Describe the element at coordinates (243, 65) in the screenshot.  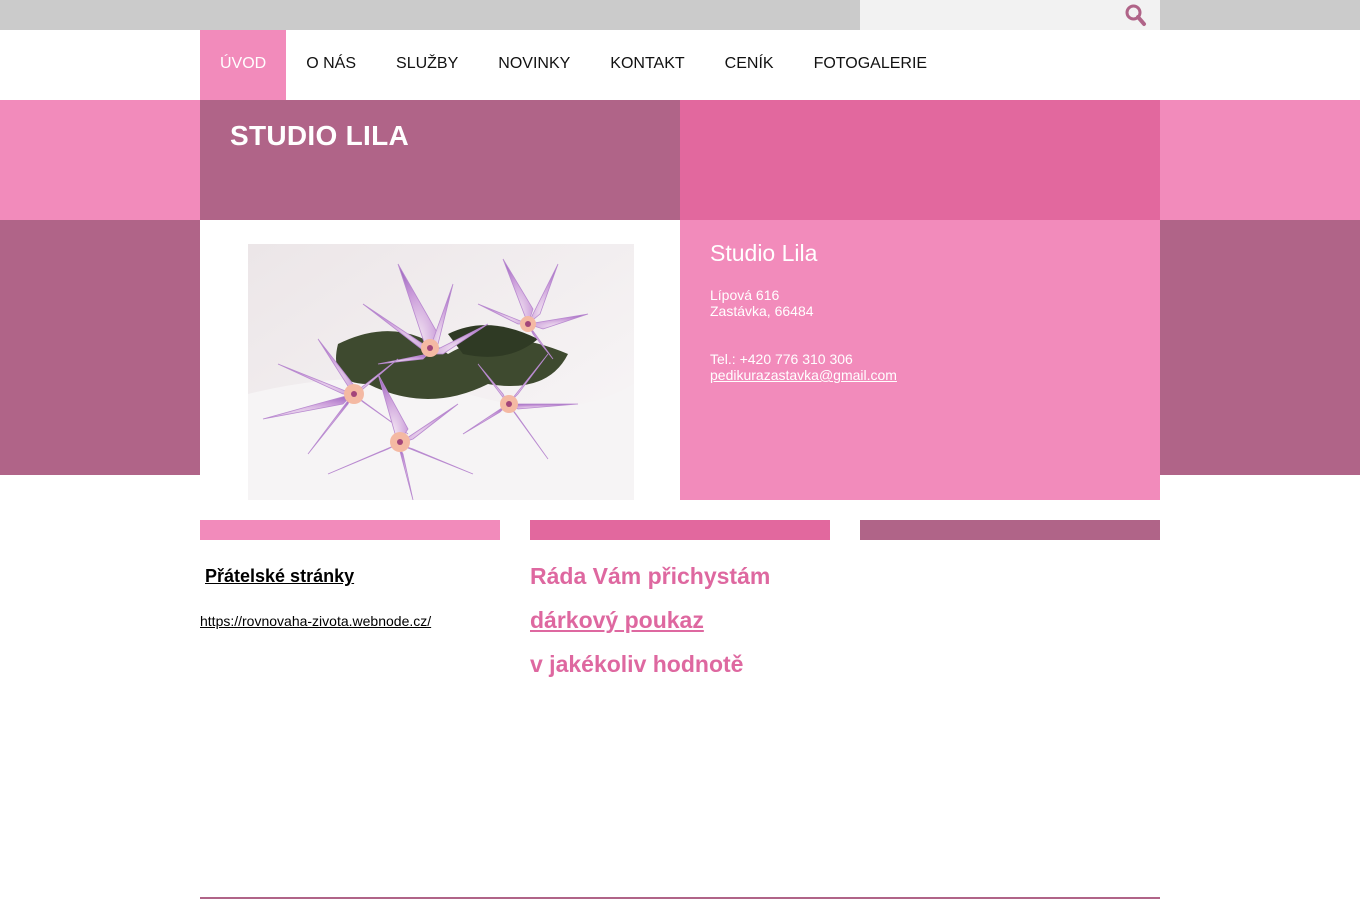
I see `nav-item-uvod: ÚVOD` at that location.